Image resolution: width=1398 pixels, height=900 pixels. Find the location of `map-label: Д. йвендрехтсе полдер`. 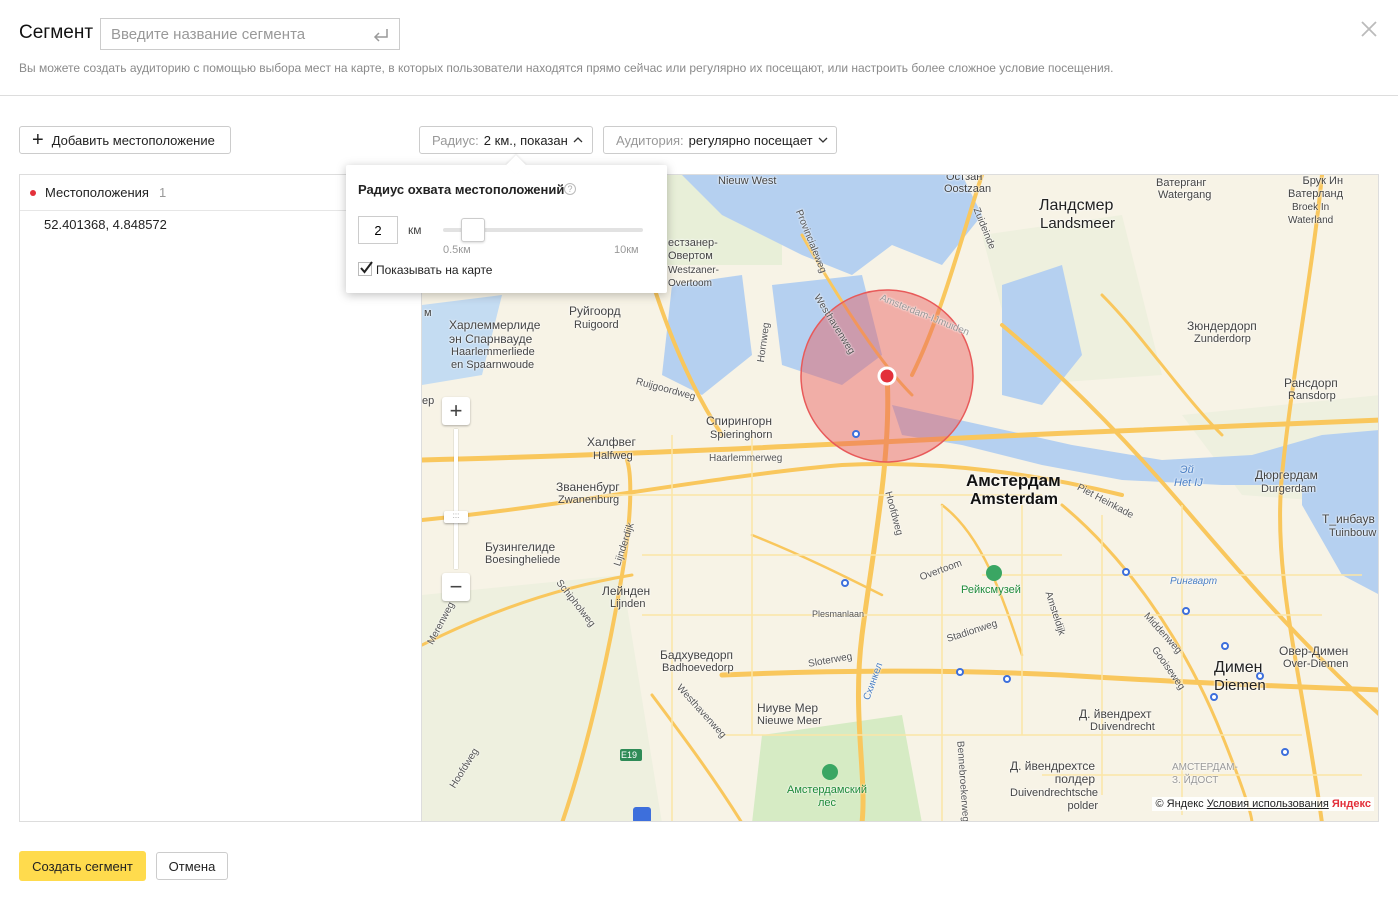

map-label: Д. йвендрехтсе полдер is located at coordinates (1053, 772).